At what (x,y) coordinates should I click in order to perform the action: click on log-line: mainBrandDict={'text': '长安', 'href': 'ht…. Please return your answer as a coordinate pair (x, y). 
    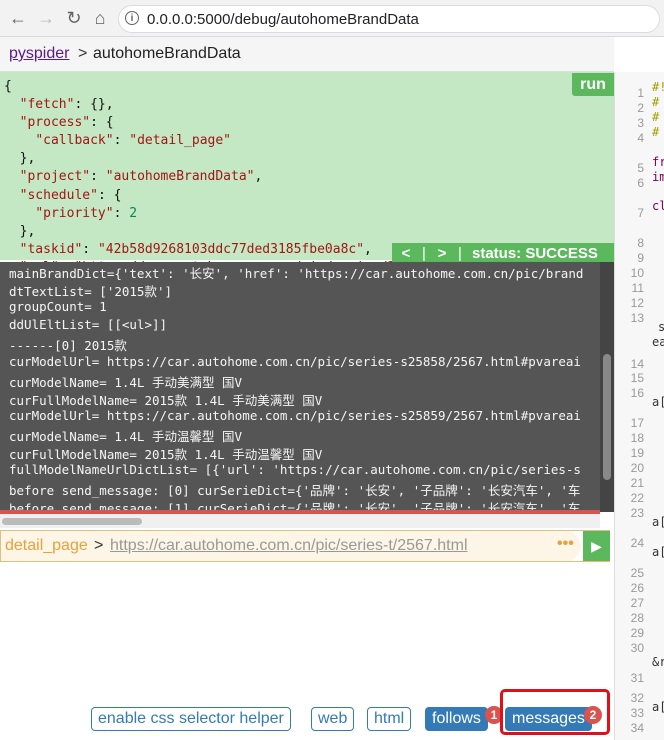
    Looking at the image, I should click on (296, 273).